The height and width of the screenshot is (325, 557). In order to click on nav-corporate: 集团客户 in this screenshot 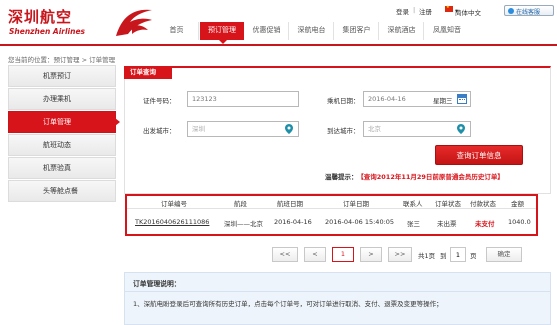, I will do `click(357, 31)`.